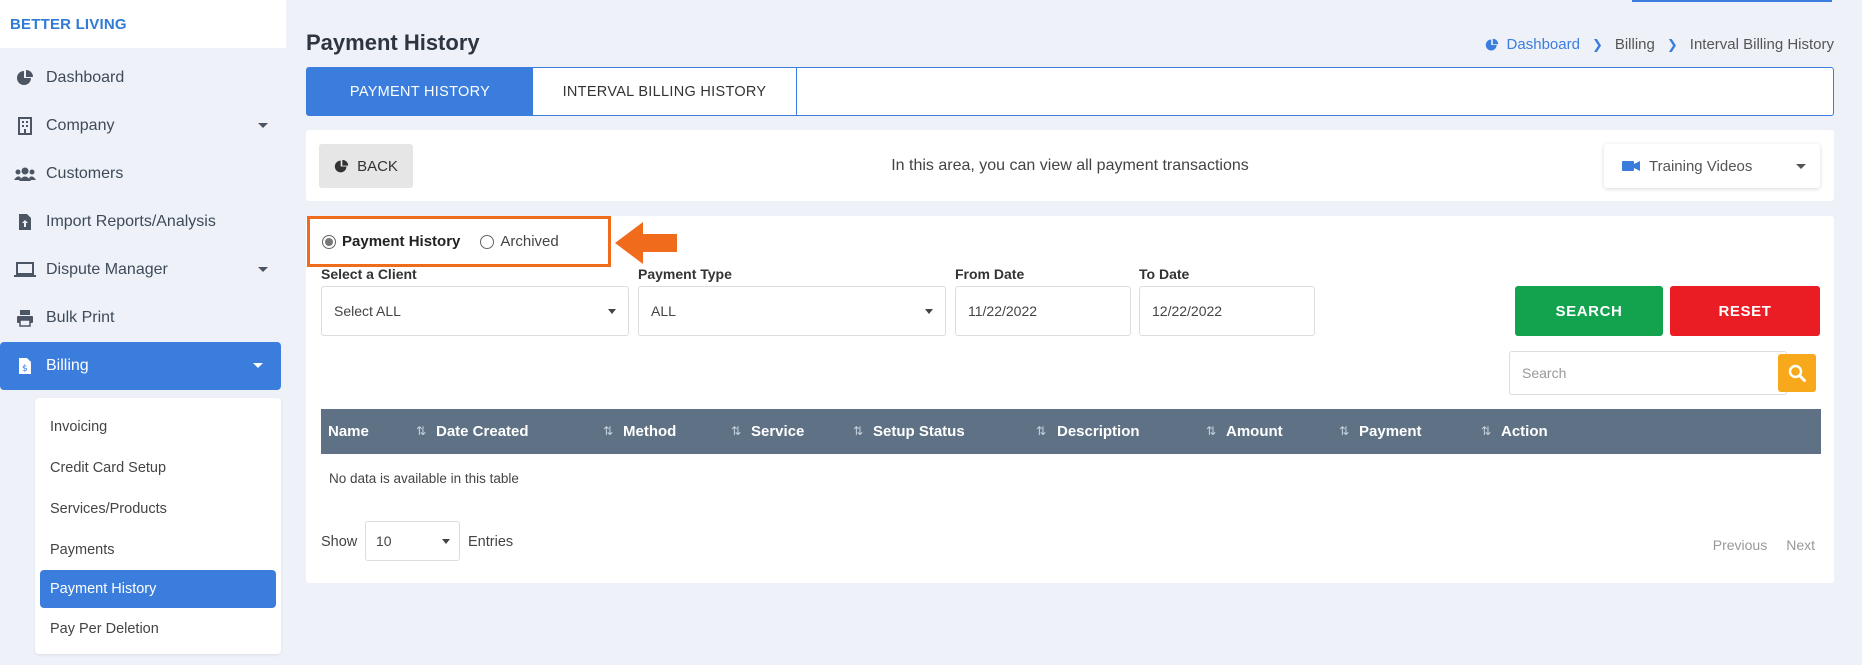  I want to click on pagination: Previous Next, so click(1754, 545).